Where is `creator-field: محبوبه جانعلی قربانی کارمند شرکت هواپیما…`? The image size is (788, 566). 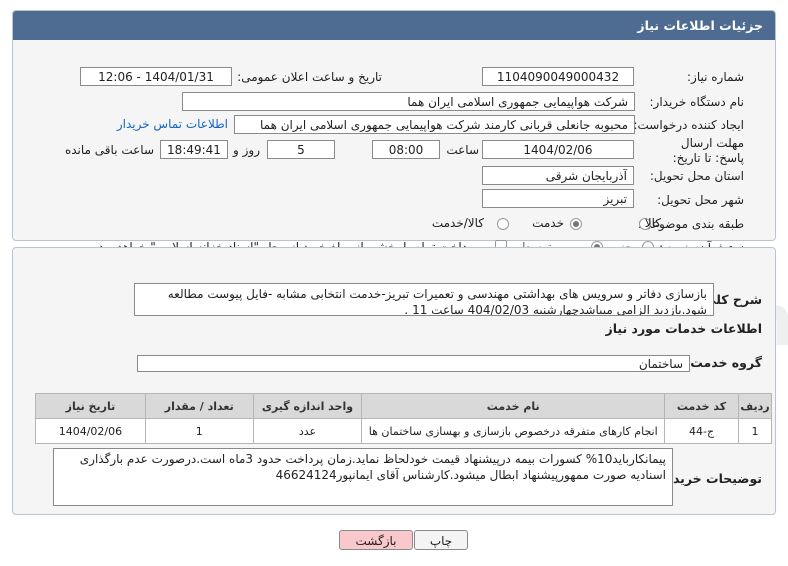
creator-field: محبوبه جانعلی قربانی کارمند شرکت هواپیما… is located at coordinates (434, 124).